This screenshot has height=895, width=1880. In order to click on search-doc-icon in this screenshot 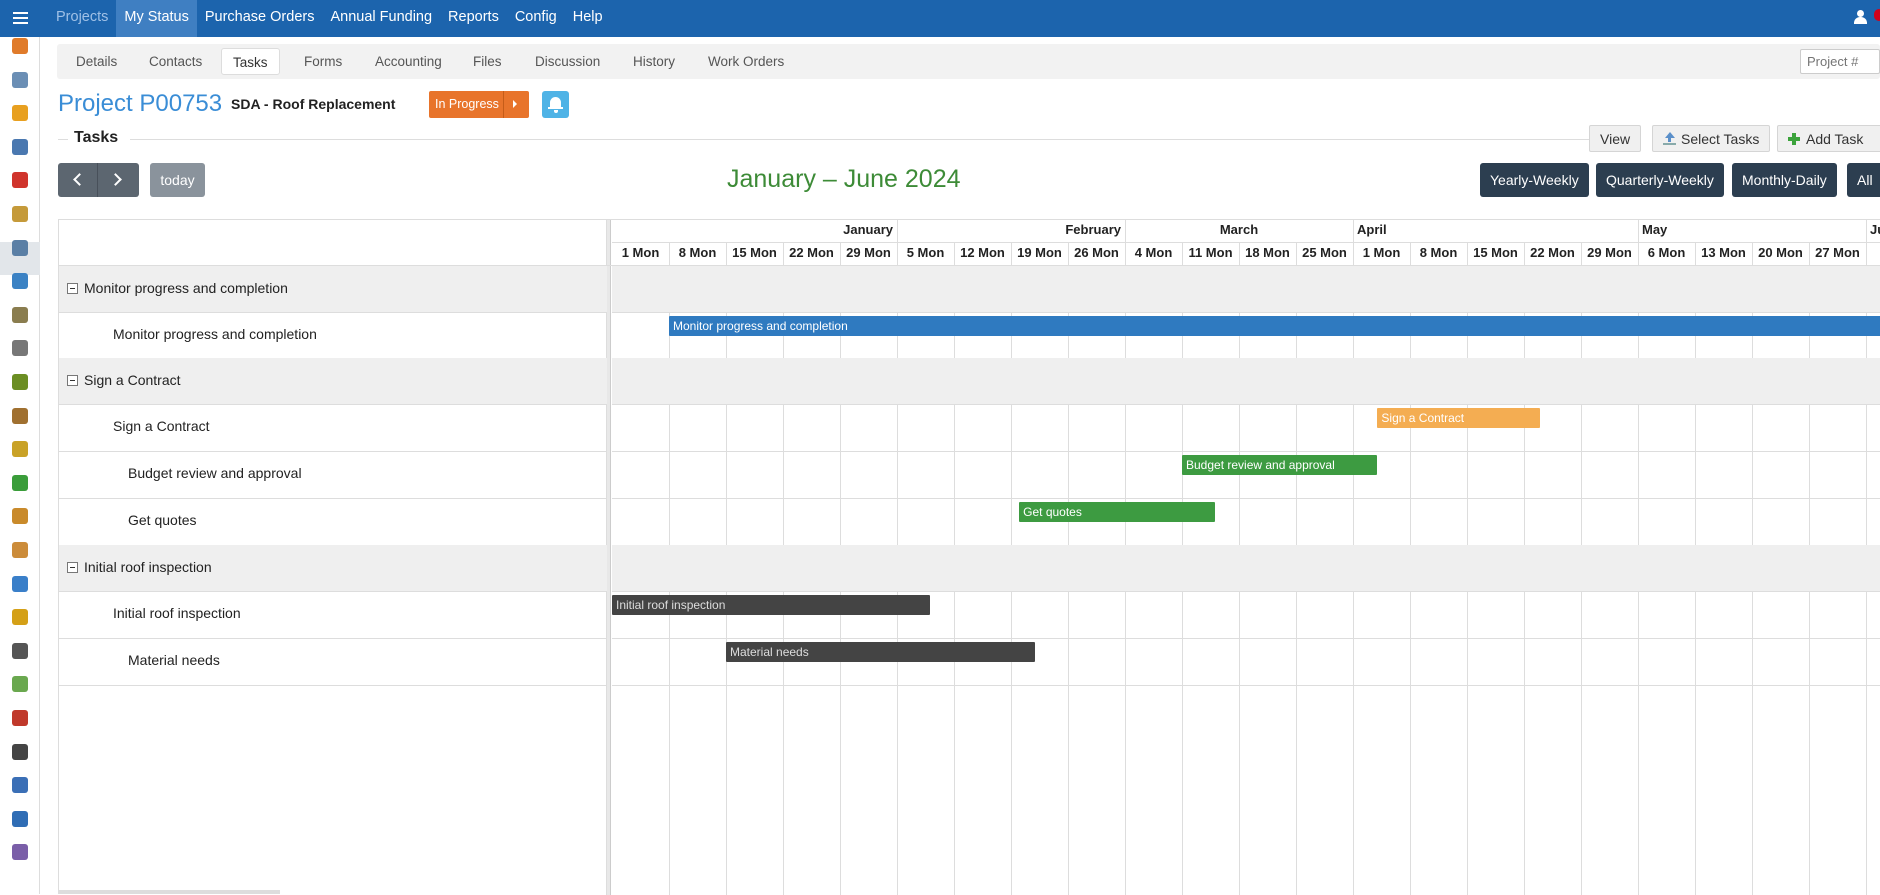, I will do `click(20, 415)`.